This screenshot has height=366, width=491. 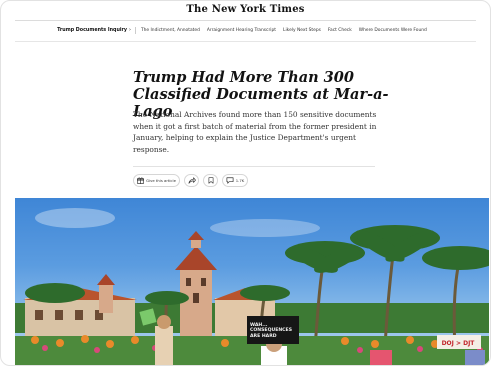 I want to click on nav-item-documents-found: Where Documents Were Found, so click(x=393, y=30).